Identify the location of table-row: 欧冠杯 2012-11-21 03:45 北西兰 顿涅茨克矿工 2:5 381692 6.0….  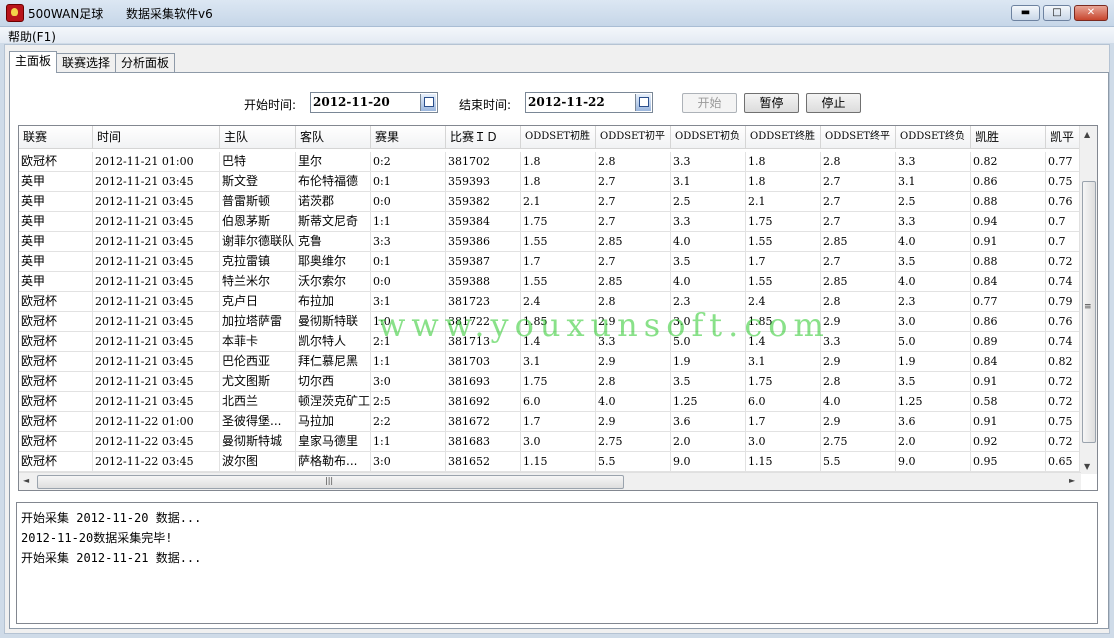
(550, 402).